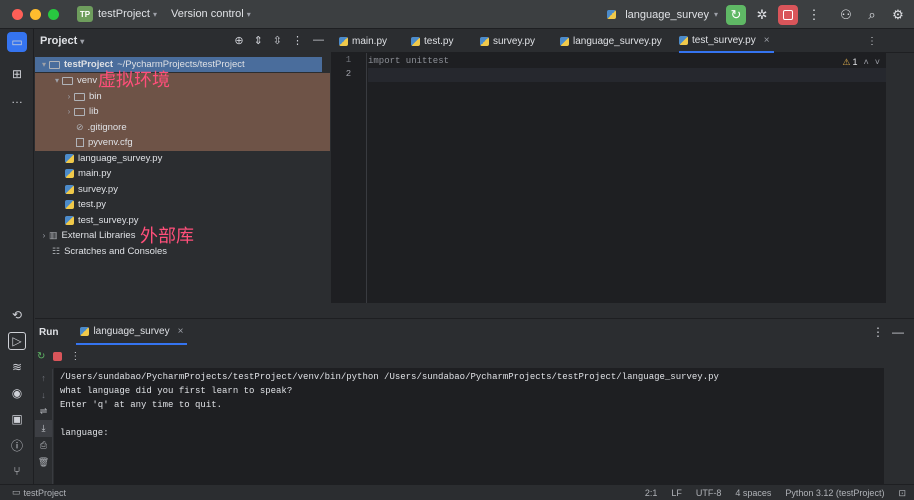  Describe the element at coordinates (834, 493) in the screenshot. I see `python-interpreter: Python 3.12 (testProject)` at that location.